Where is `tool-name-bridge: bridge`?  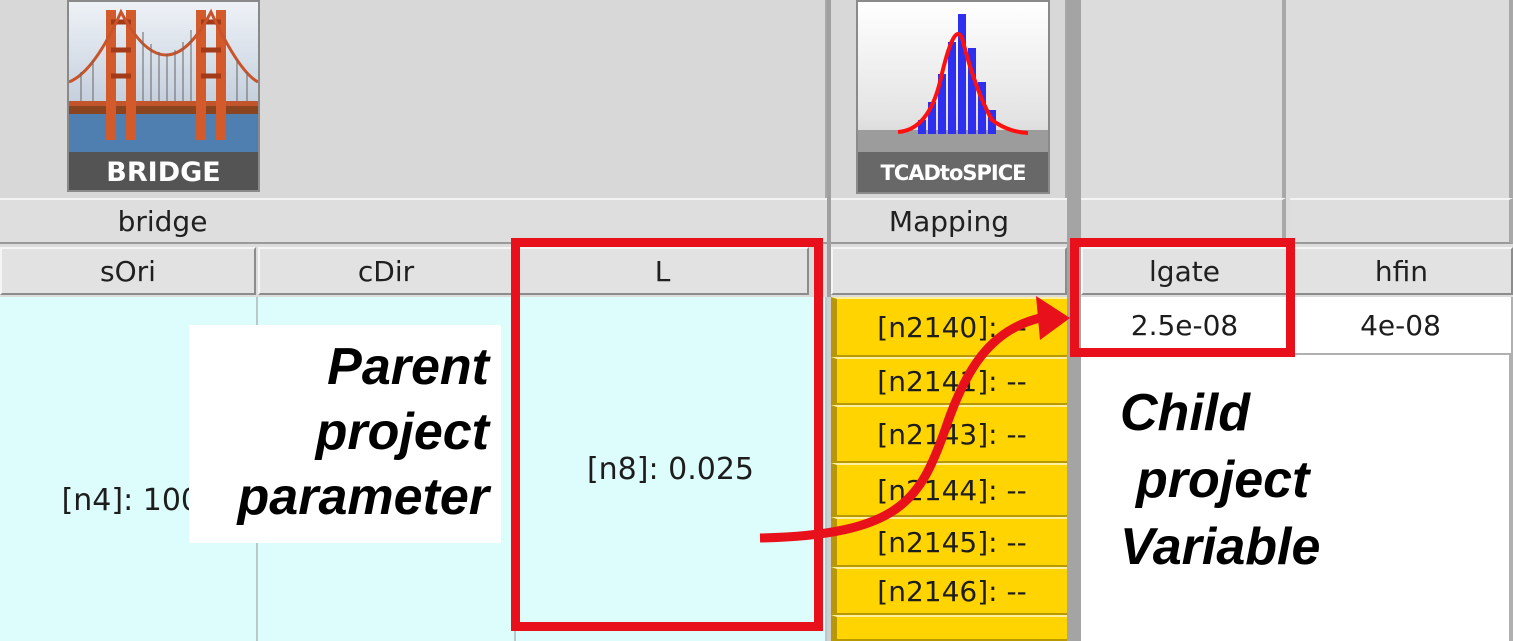
tool-name-bridge: bridge is located at coordinates (162, 221).